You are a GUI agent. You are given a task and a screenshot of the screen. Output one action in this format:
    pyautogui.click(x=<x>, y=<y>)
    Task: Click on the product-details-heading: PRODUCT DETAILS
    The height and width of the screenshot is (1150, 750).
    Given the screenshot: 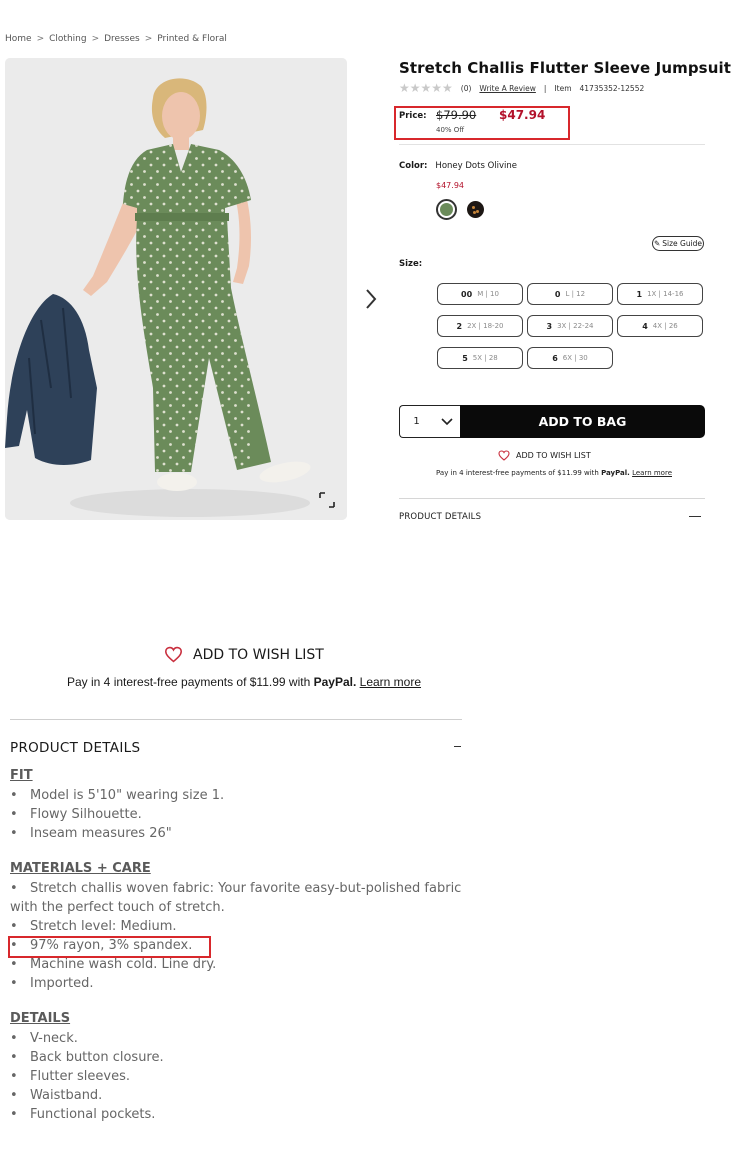 What is the action you would take?
    pyautogui.click(x=75, y=748)
    